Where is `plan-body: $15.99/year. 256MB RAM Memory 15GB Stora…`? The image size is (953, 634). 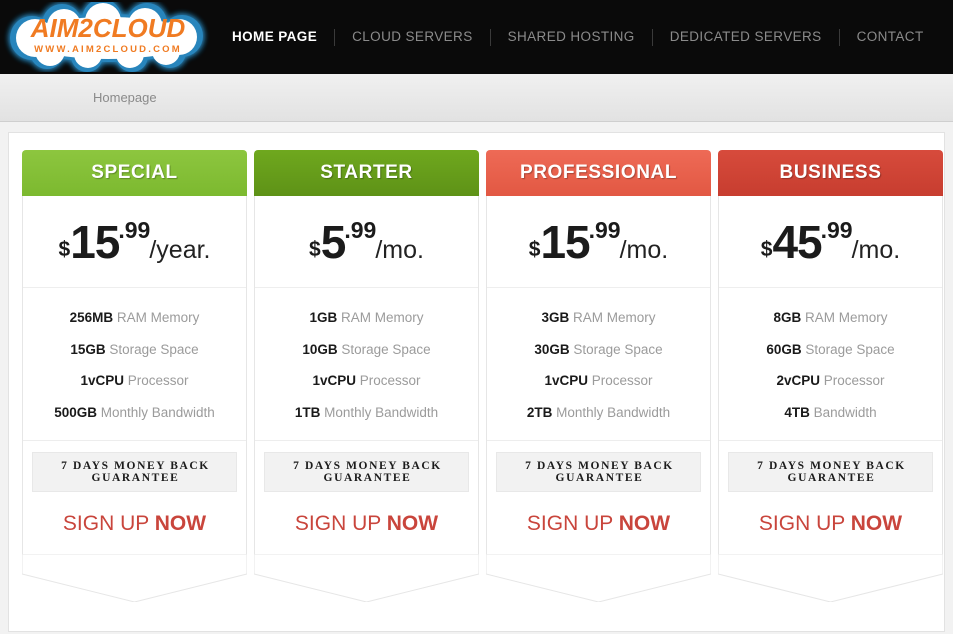
plan-body: $15.99/year. 256MB RAM Memory 15GB Stora… is located at coordinates (134, 375).